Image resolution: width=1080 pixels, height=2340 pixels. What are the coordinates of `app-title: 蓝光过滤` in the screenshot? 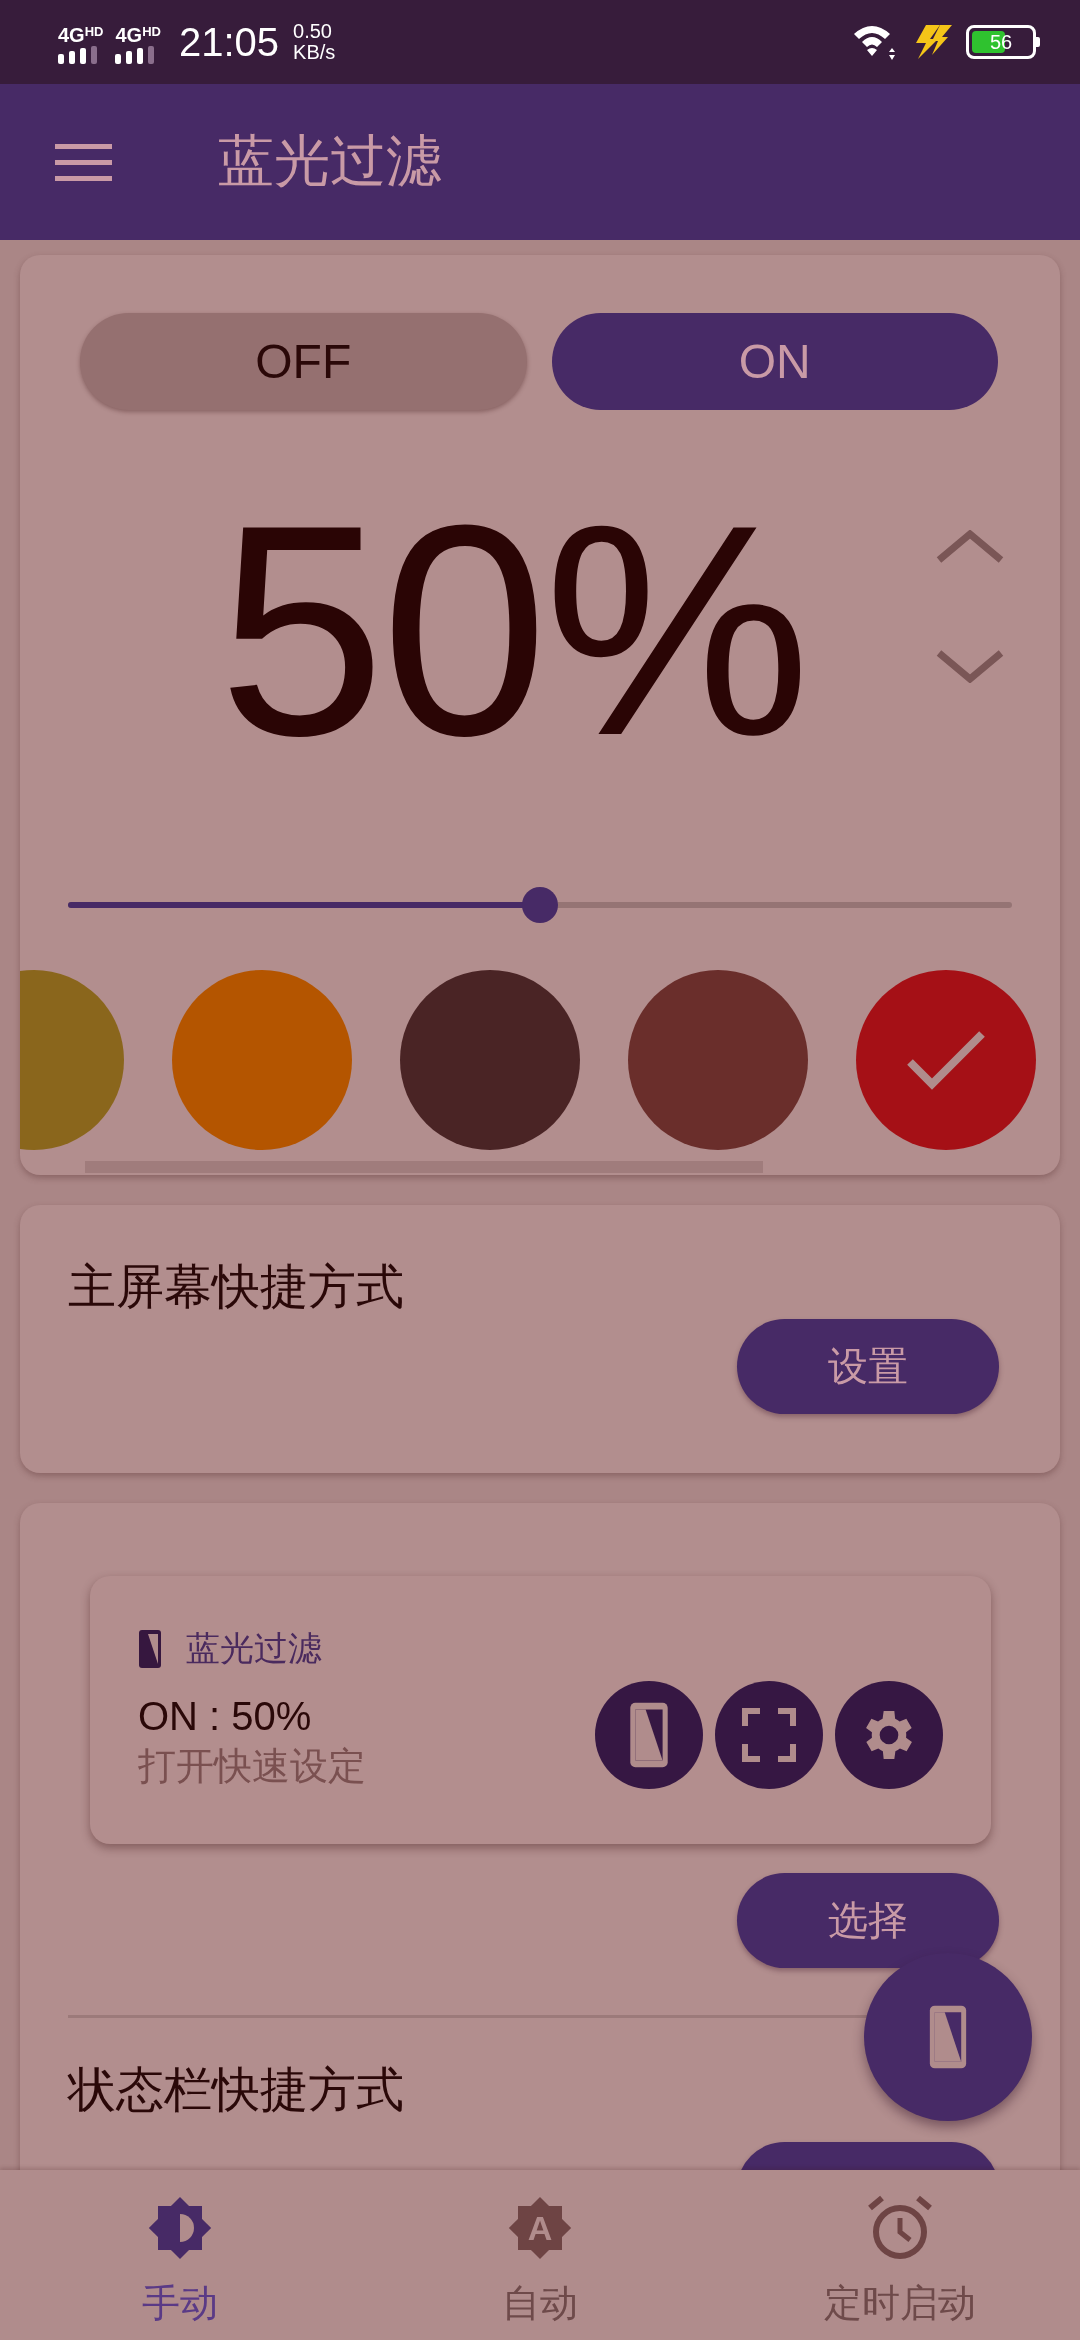 It's located at (330, 161).